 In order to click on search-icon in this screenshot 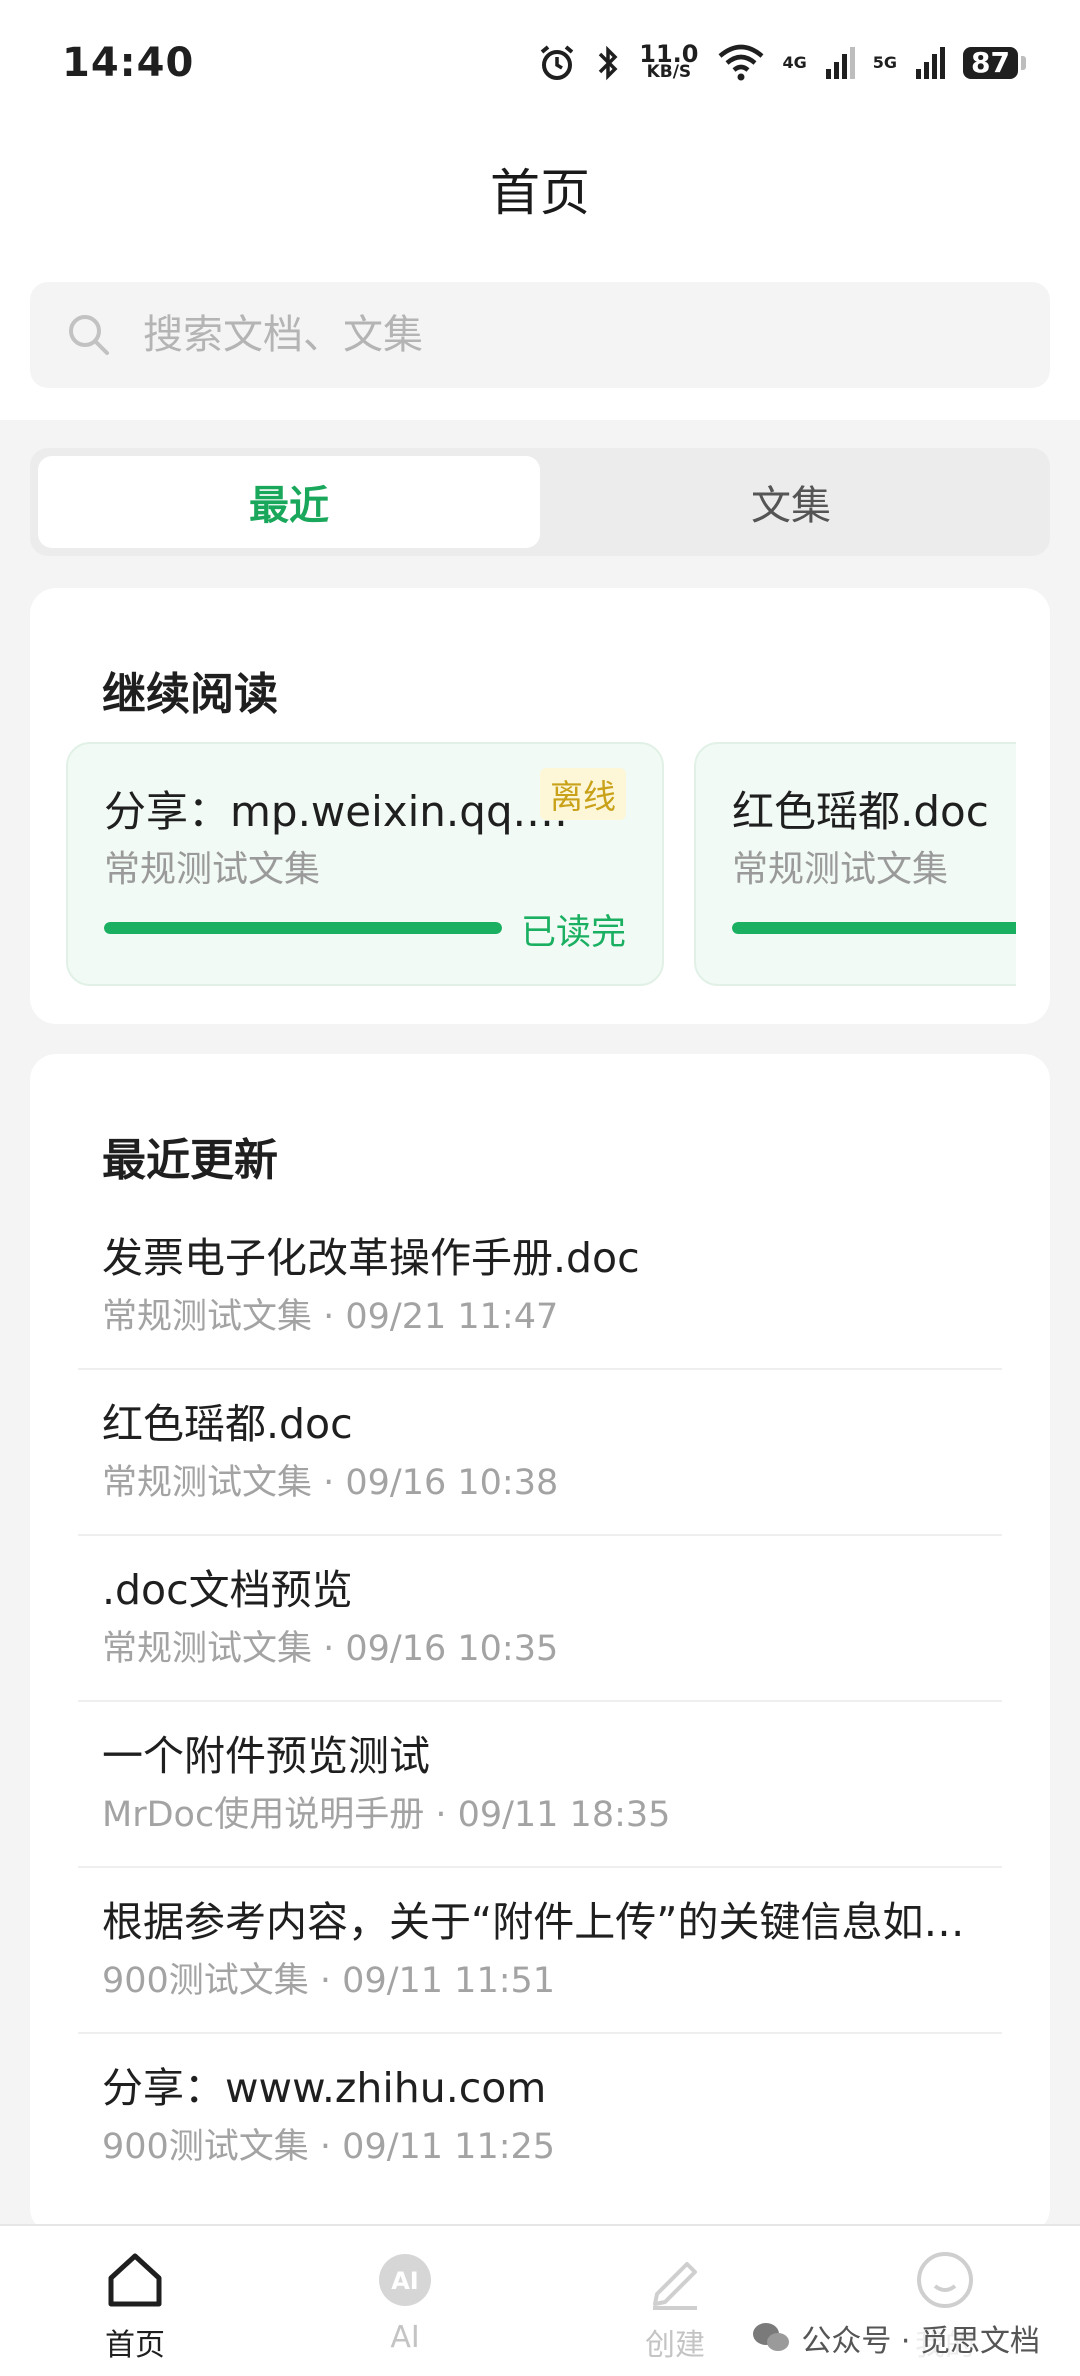, I will do `click(89, 335)`.